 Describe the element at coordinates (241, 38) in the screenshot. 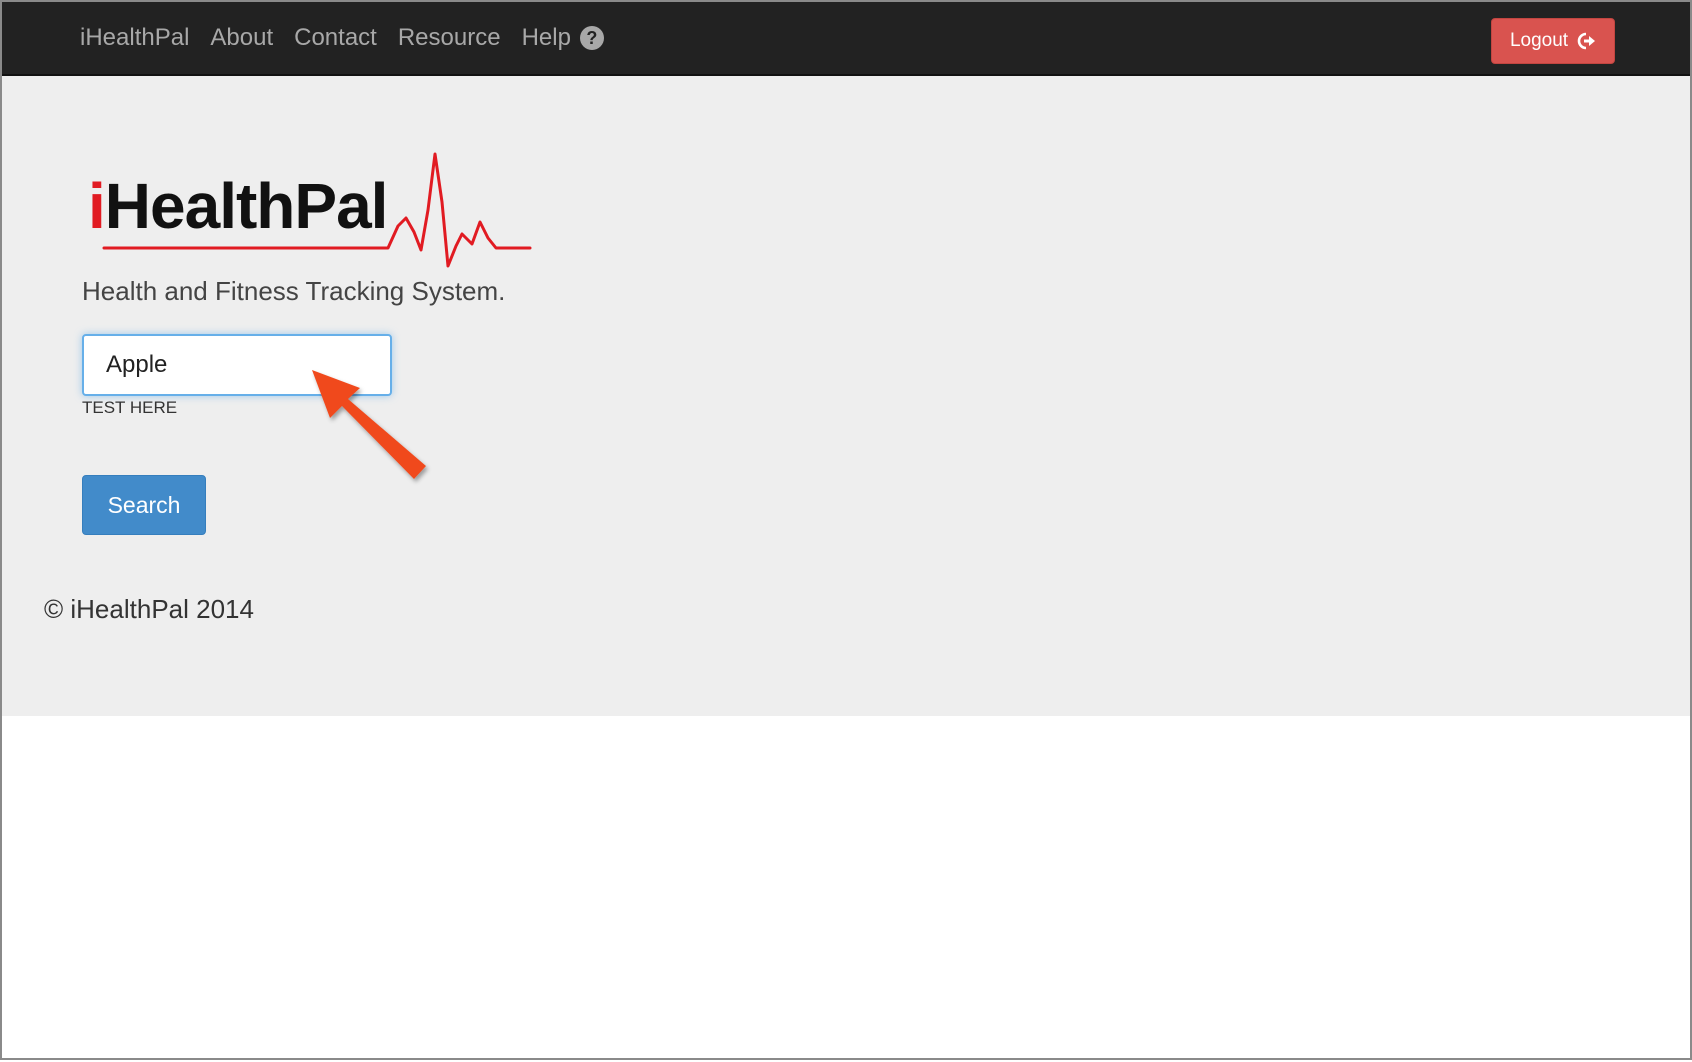

I see `nav-about-link: About` at that location.